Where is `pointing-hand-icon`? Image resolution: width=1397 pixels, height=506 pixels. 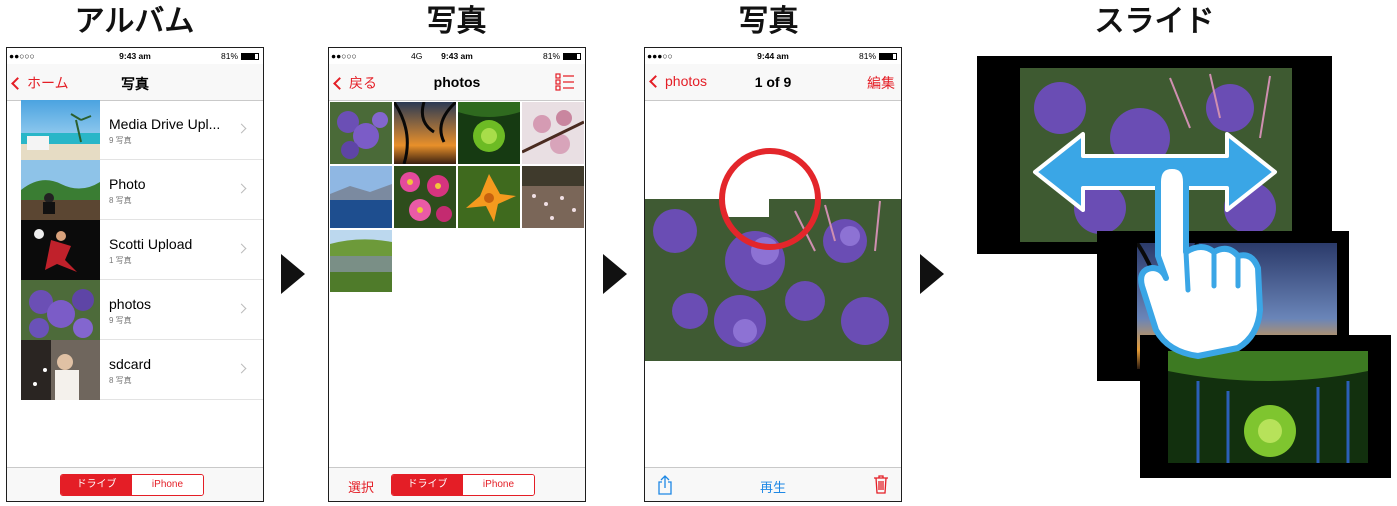 pointing-hand-icon is located at coordinates (1200, 261).